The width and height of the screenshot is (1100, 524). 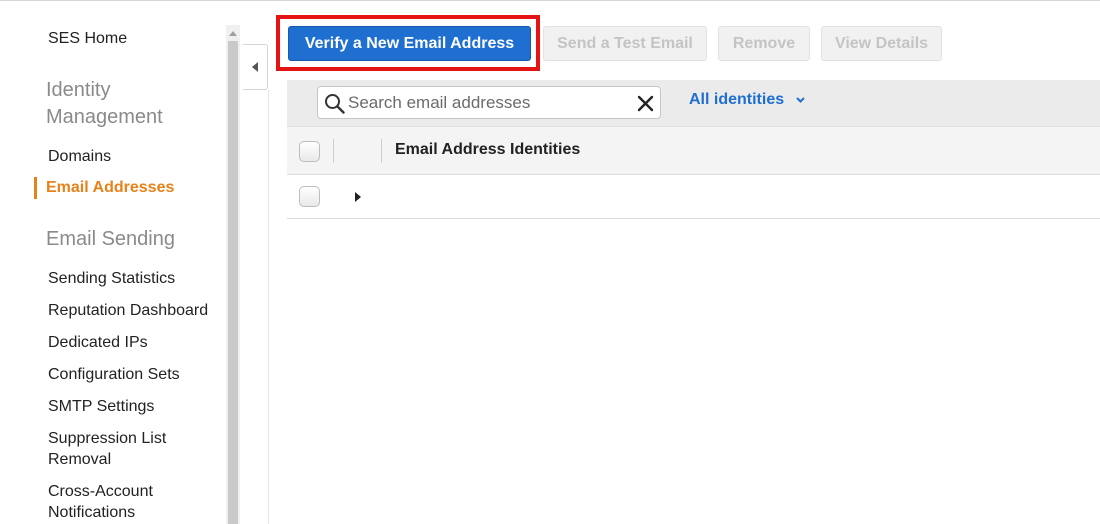 I want to click on sidebar-item-dedicated-ips: Dedicated IPs, so click(x=98, y=342).